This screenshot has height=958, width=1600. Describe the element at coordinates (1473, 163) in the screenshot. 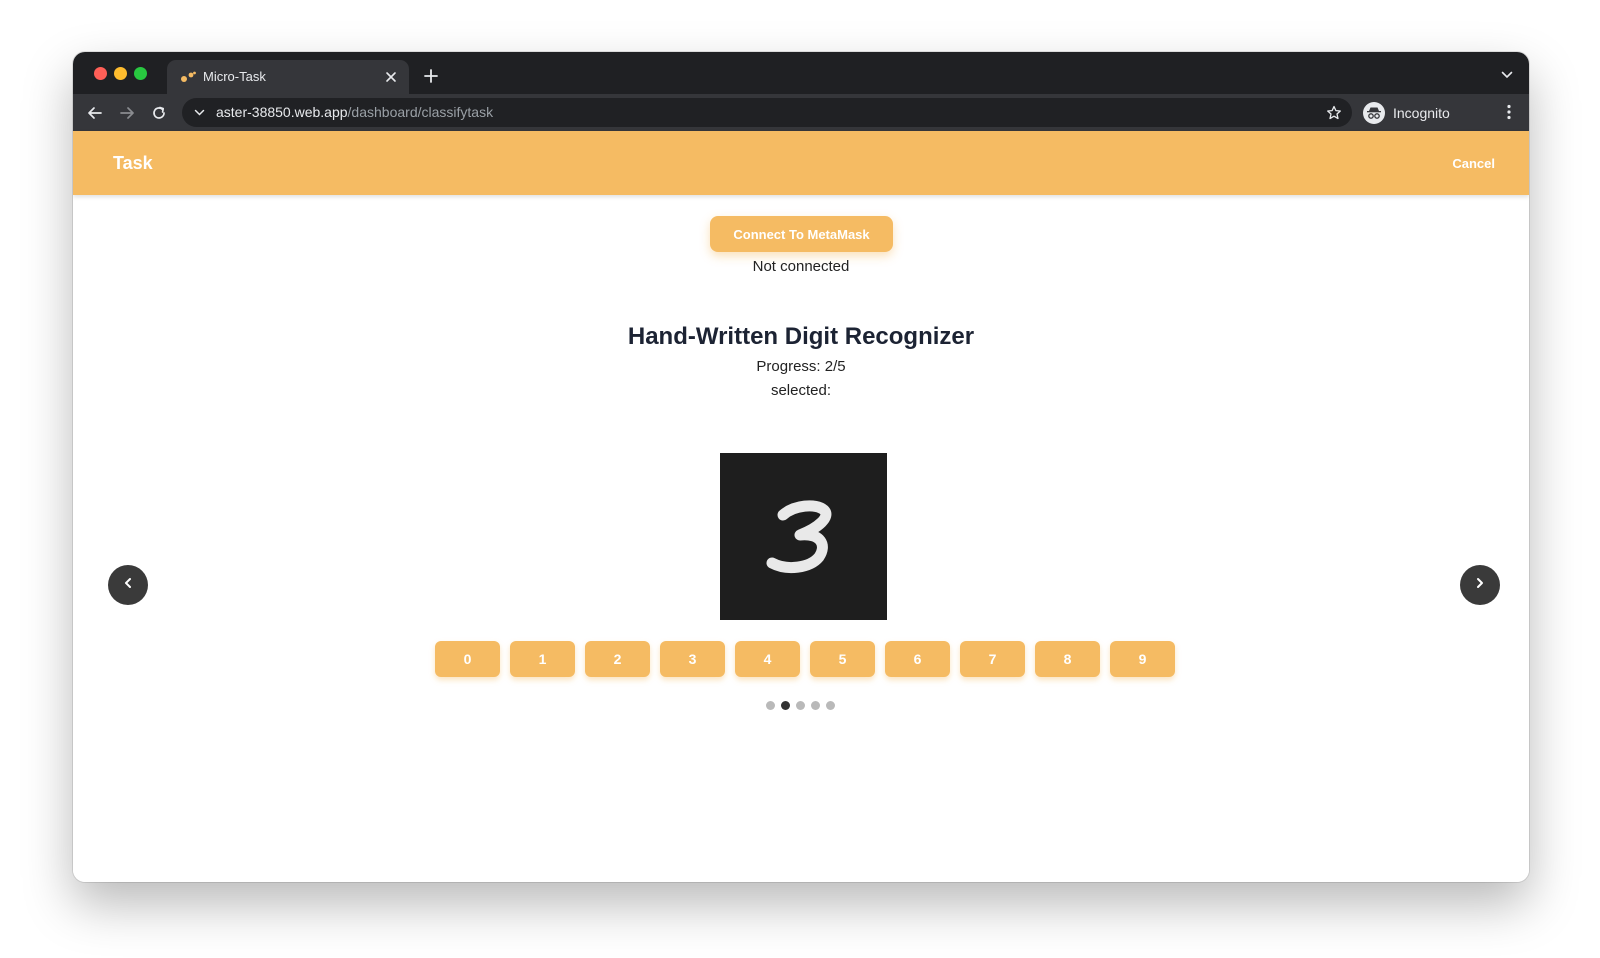

I see `cancel-button: Cancel` at that location.